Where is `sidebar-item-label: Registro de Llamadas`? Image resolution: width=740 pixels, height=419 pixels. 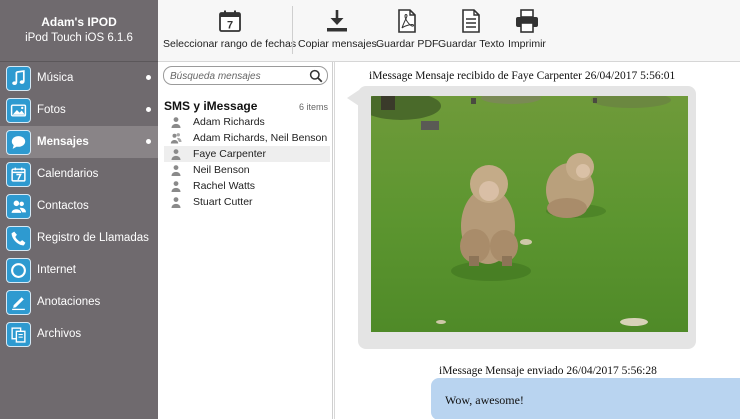 sidebar-item-label: Registro de Llamadas is located at coordinates (93, 238).